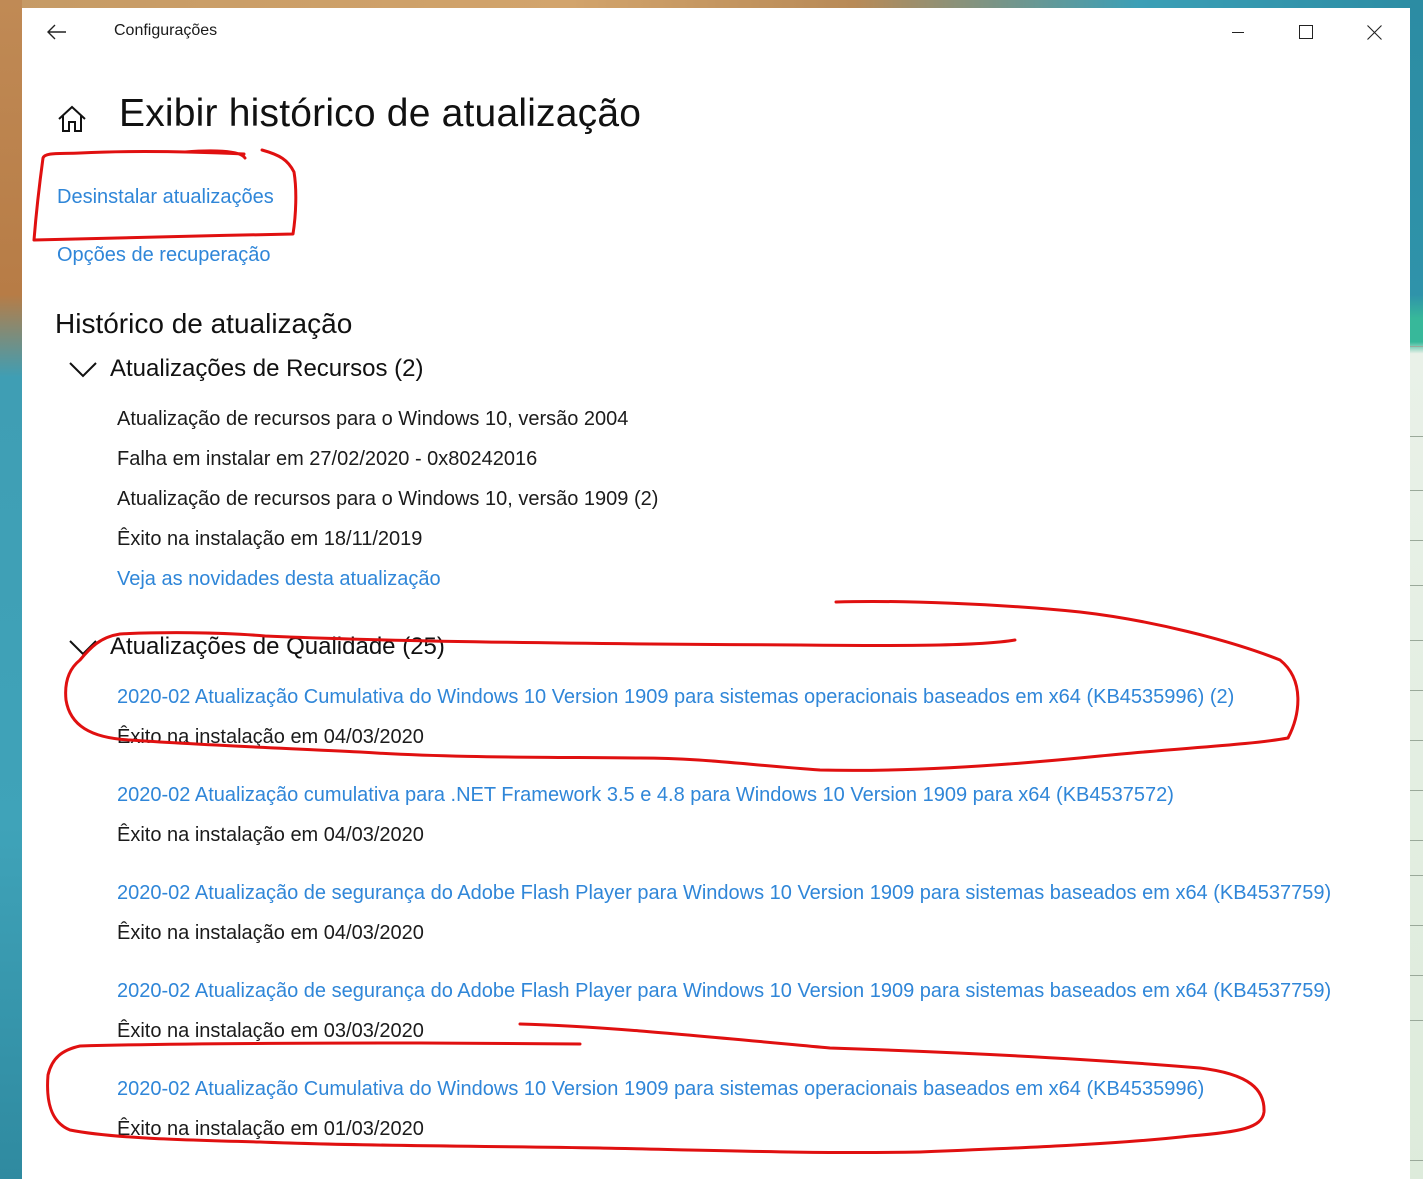 Image resolution: width=1423 pixels, height=1179 pixels. Describe the element at coordinates (270, 539) in the screenshot. I see `feature-update-status: Êxito na instalação em 18/11/2019` at that location.